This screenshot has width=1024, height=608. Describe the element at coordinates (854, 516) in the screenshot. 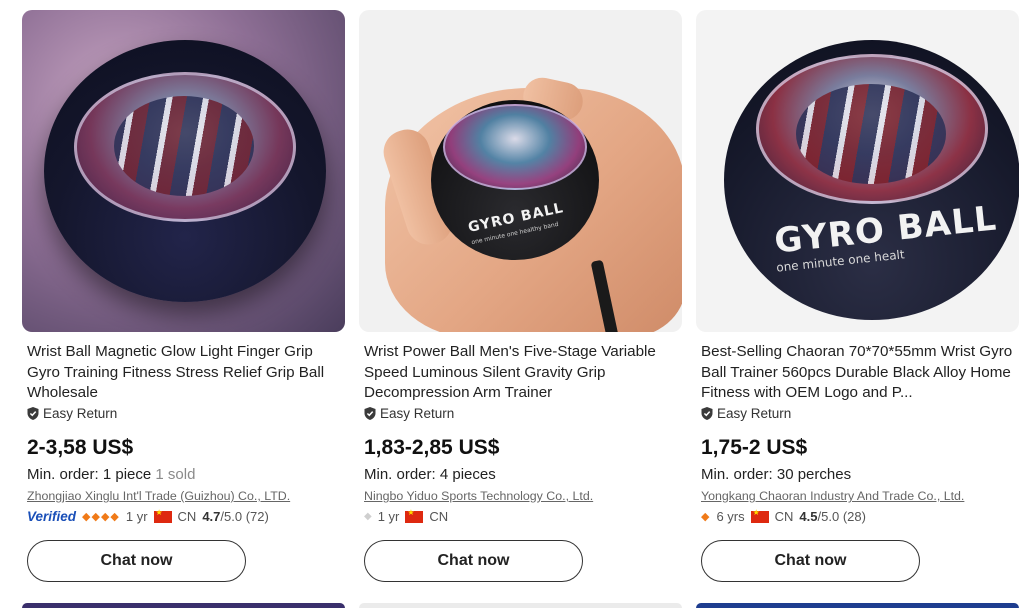

I see `review-count: (28)` at that location.